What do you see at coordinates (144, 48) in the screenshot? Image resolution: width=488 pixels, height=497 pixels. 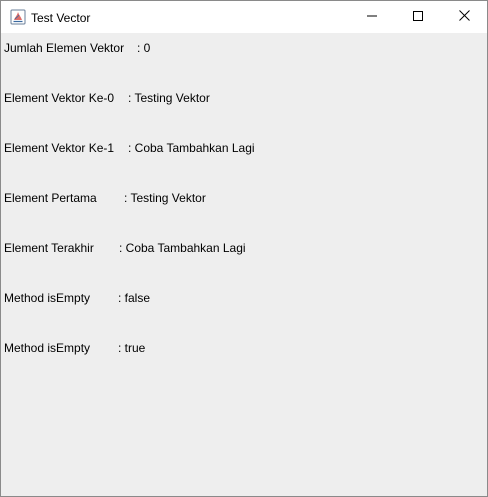 I see `row-value: : 0` at bounding box center [144, 48].